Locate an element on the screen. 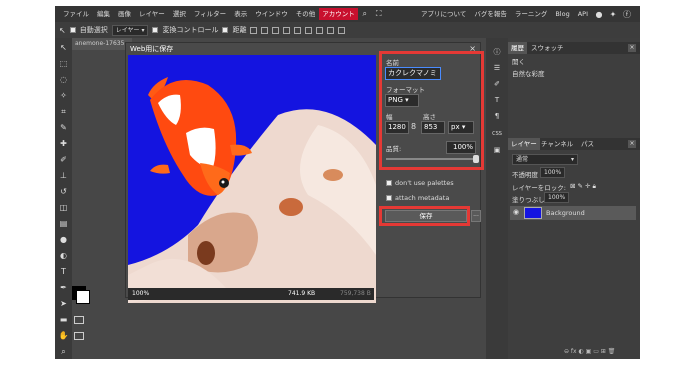 Image resolution: width=698 pixels, height=365 pixels. attach-metadata-checkbox is located at coordinates (389, 198).